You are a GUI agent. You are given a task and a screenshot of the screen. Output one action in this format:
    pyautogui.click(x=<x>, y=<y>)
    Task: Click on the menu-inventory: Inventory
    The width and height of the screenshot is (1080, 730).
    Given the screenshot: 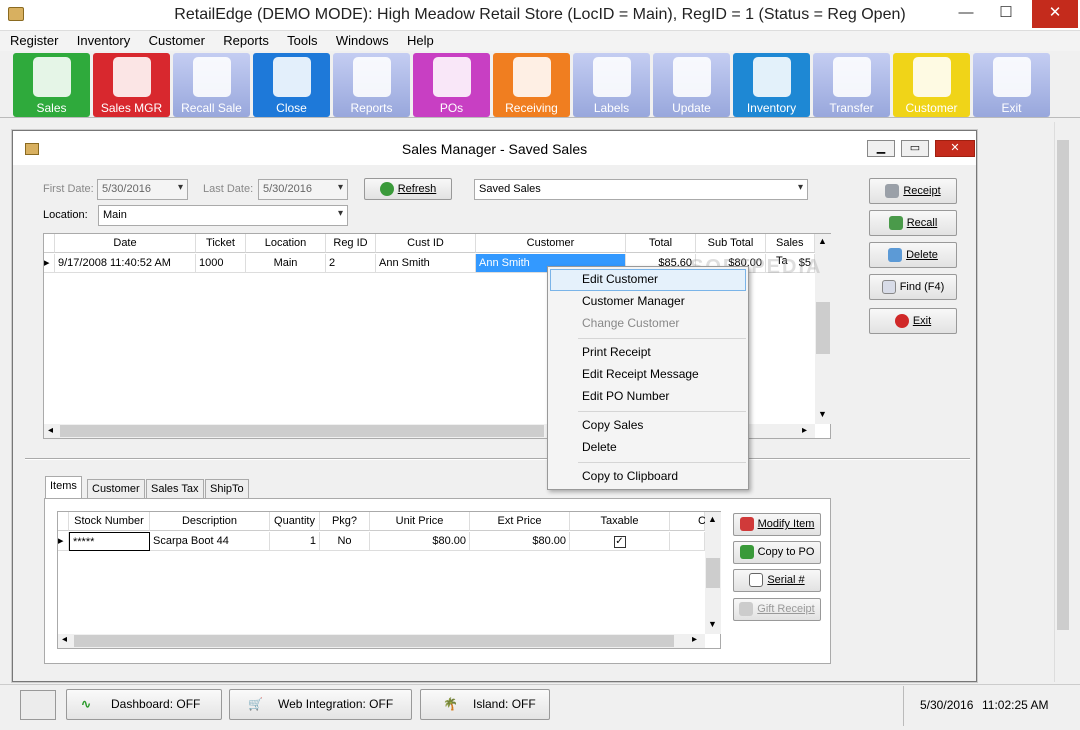 What is the action you would take?
    pyautogui.click(x=101, y=39)
    